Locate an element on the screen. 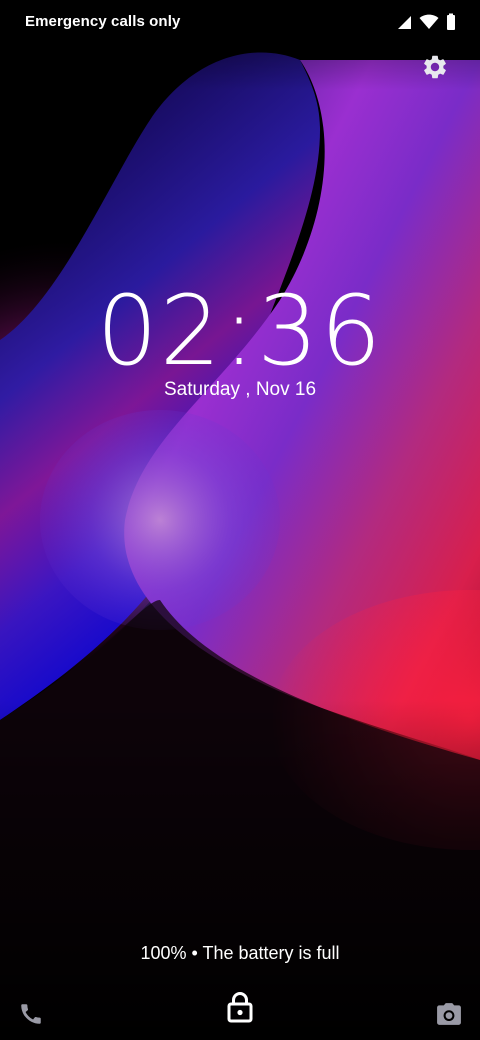 Image resolution: width=480 pixels, height=1040 pixels. carrier-text: Emergency calls only is located at coordinates (103, 21).